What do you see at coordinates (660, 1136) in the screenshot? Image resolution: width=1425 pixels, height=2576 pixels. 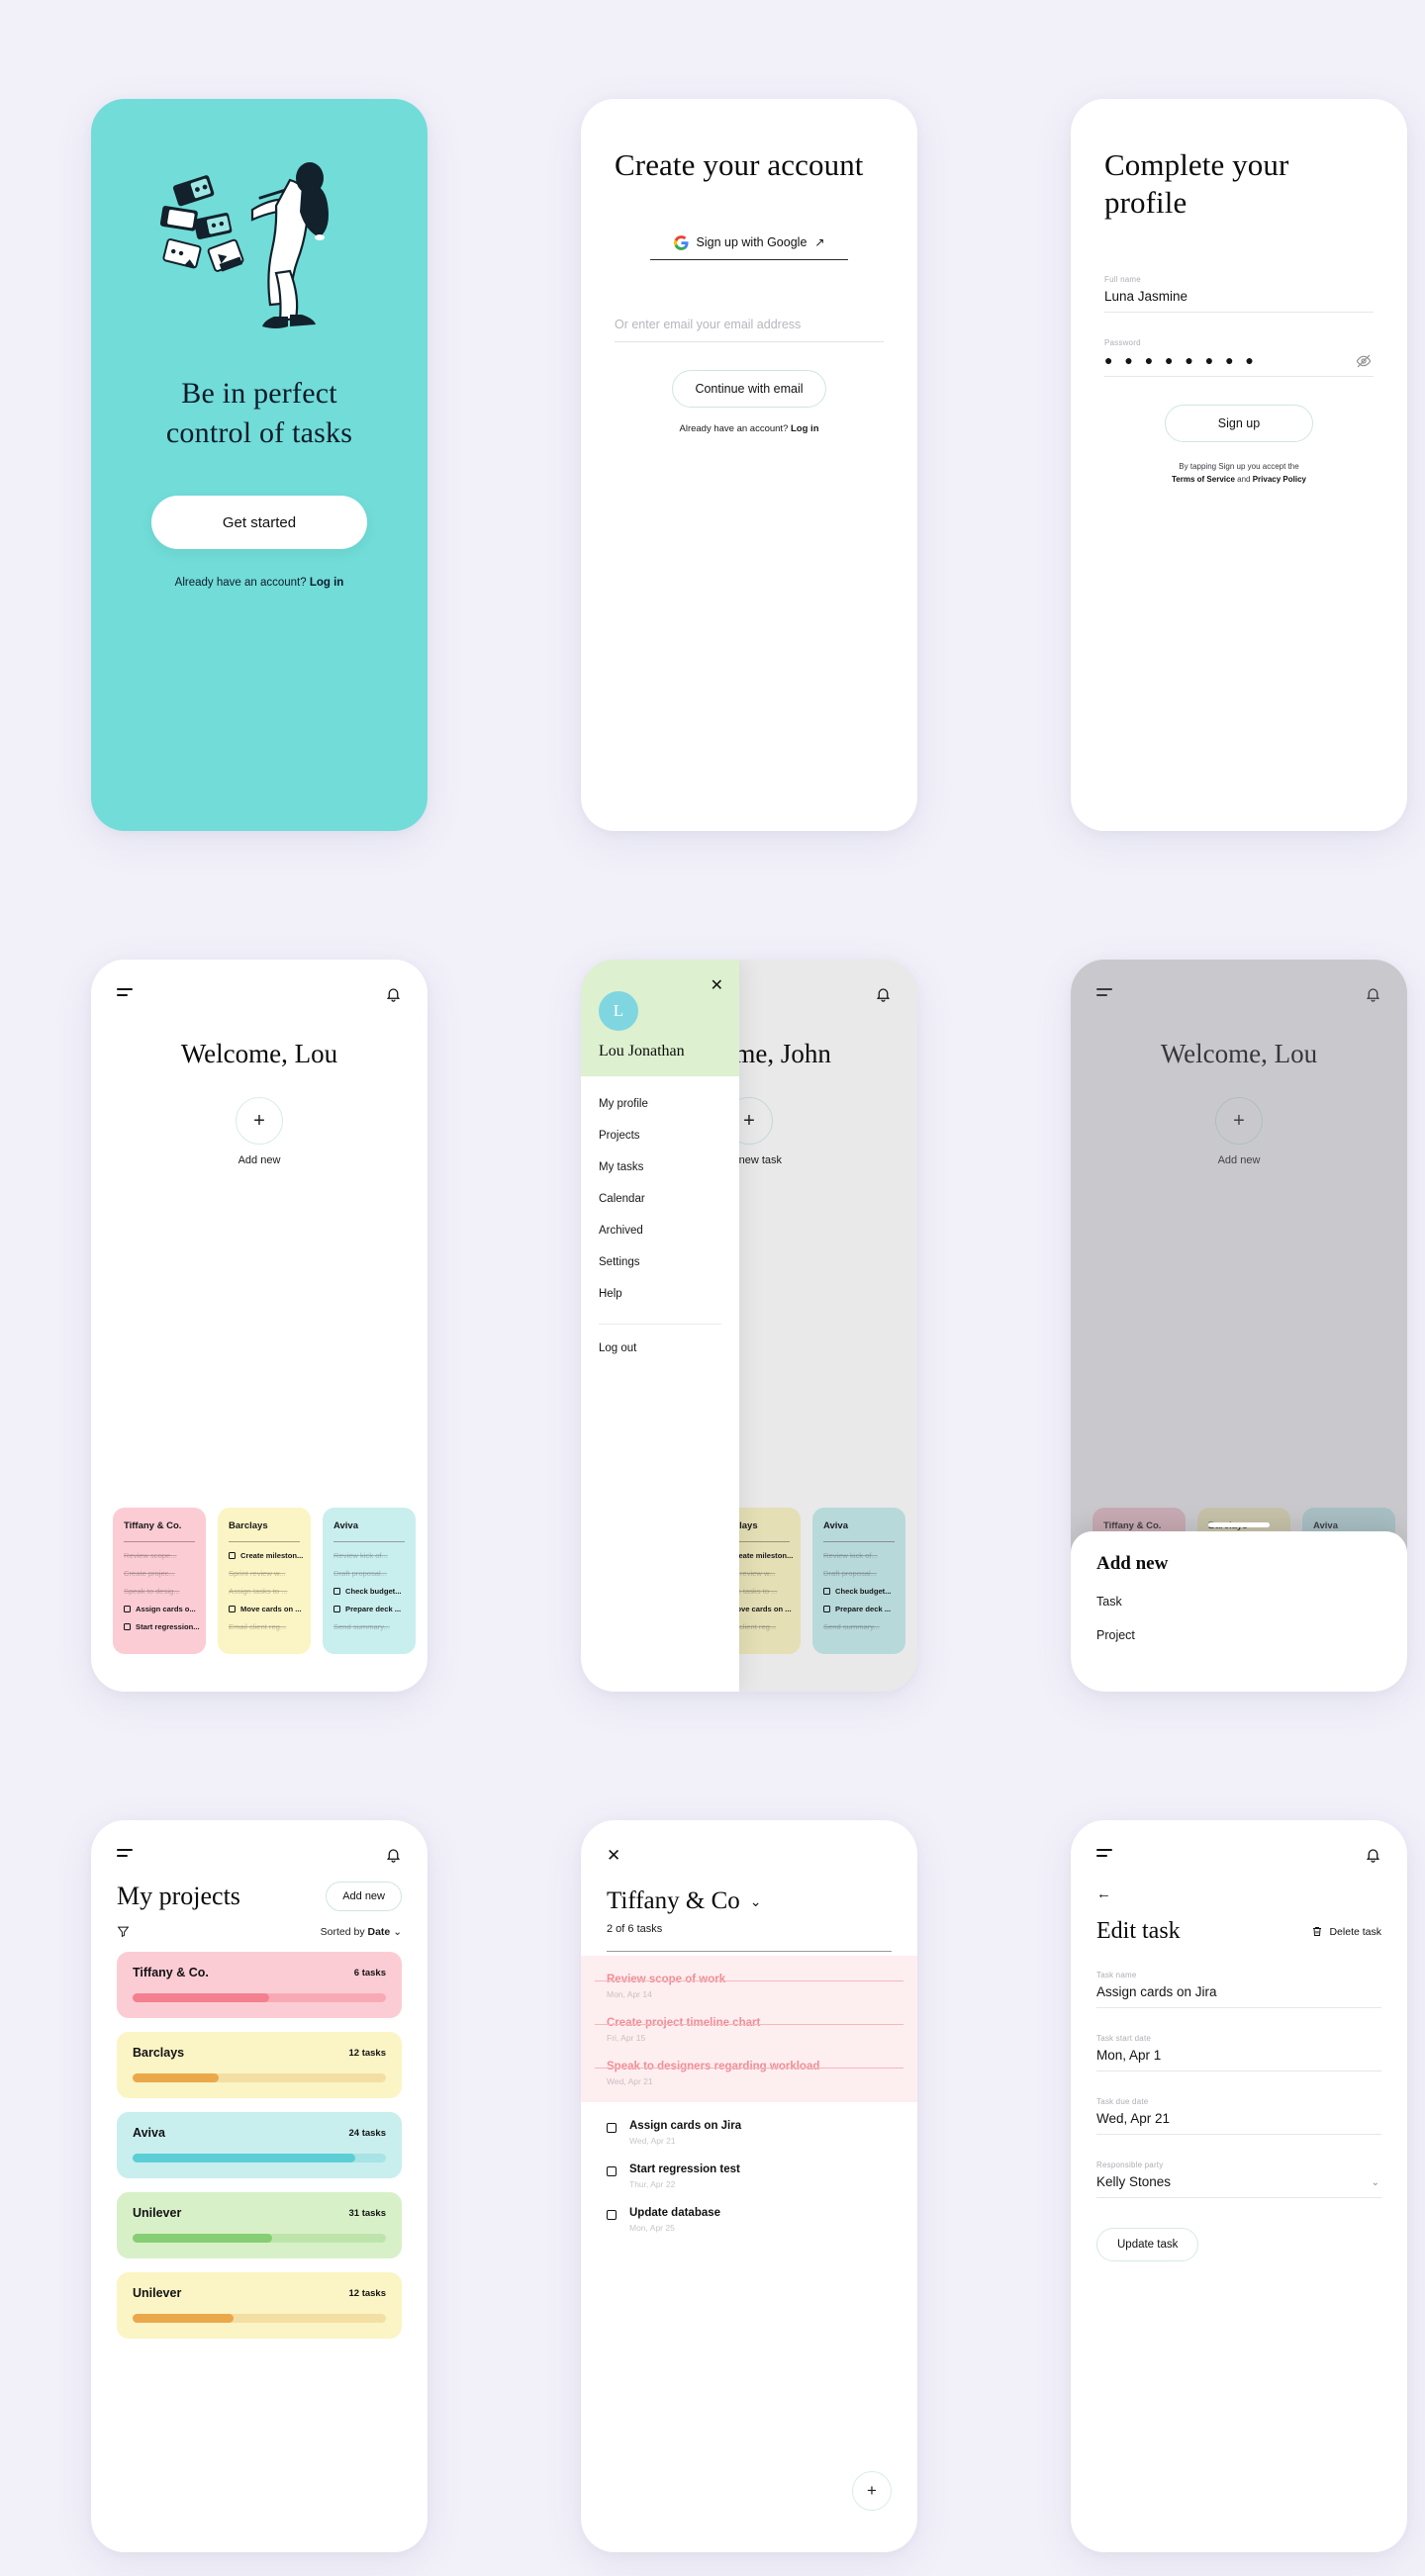 I see `drawer-item-projects: Projects` at bounding box center [660, 1136].